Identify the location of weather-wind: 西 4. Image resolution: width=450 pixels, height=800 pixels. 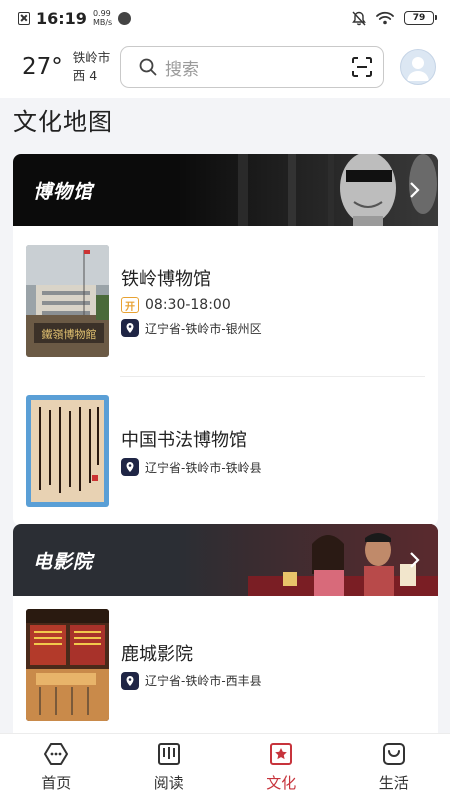
(85, 75).